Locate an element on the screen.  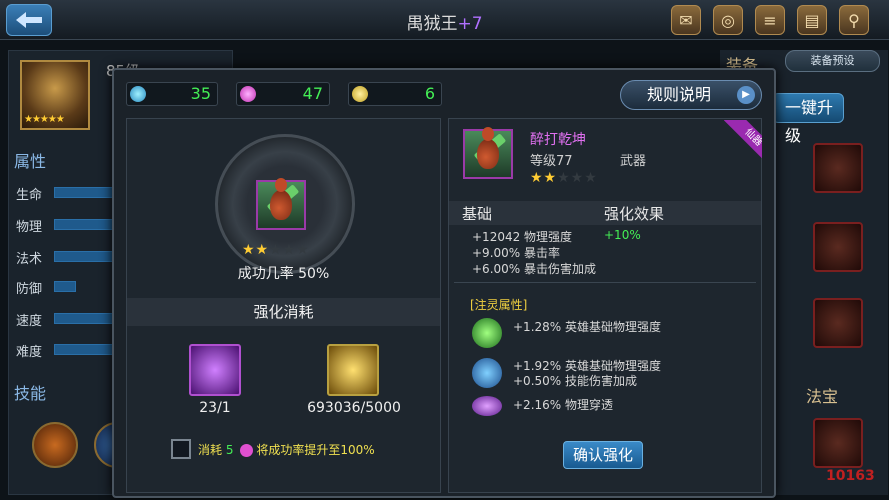
fabao-title: 法宝 is located at coordinates (822, 396).